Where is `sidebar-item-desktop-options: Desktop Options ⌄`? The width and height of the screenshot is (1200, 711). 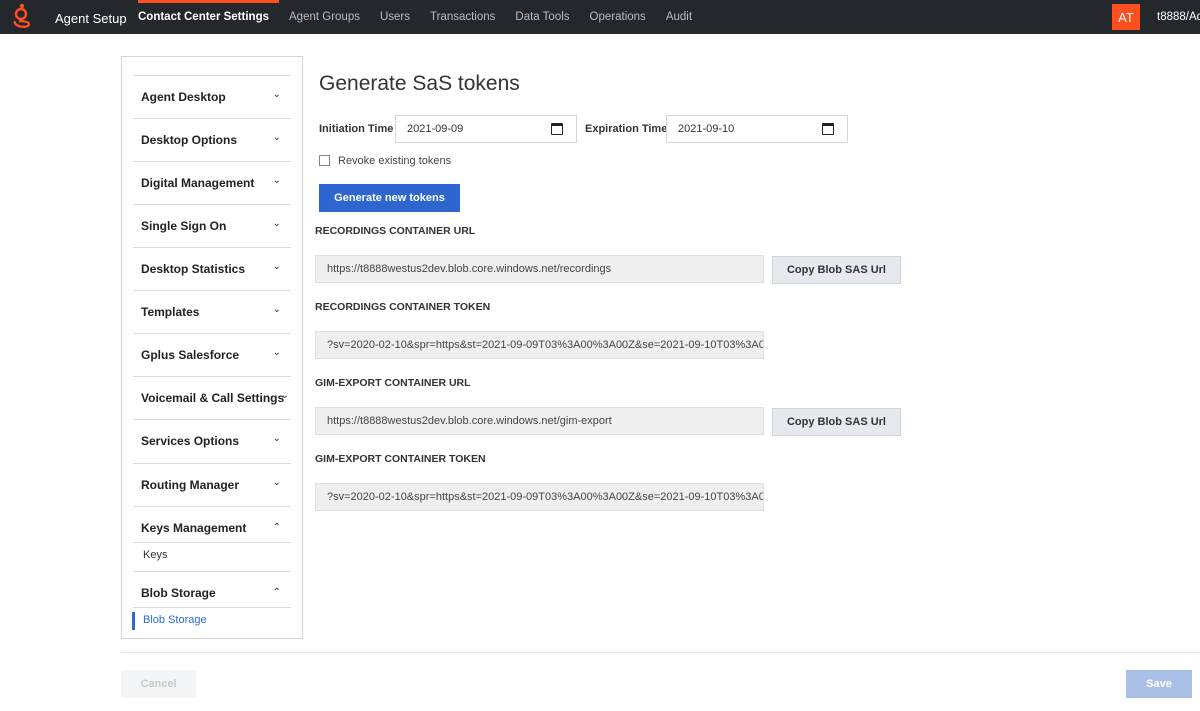 sidebar-item-desktop-options: Desktop Options ⌄ is located at coordinates (212, 139).